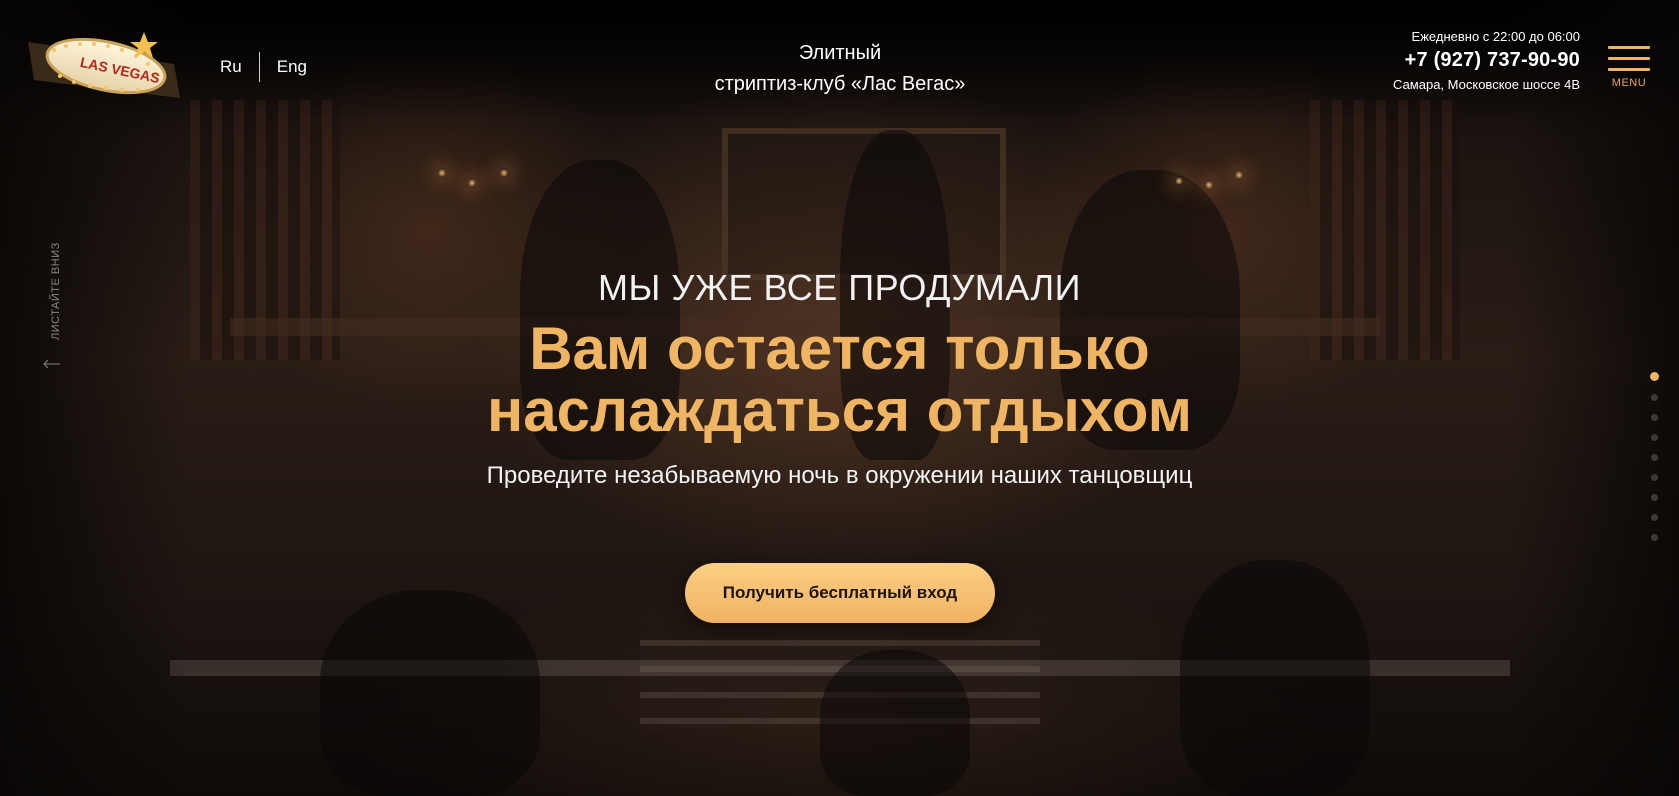 This screenshot has width=1679, height=796. I want to click on headline-line1: Вам остается только, so click(839, 348).